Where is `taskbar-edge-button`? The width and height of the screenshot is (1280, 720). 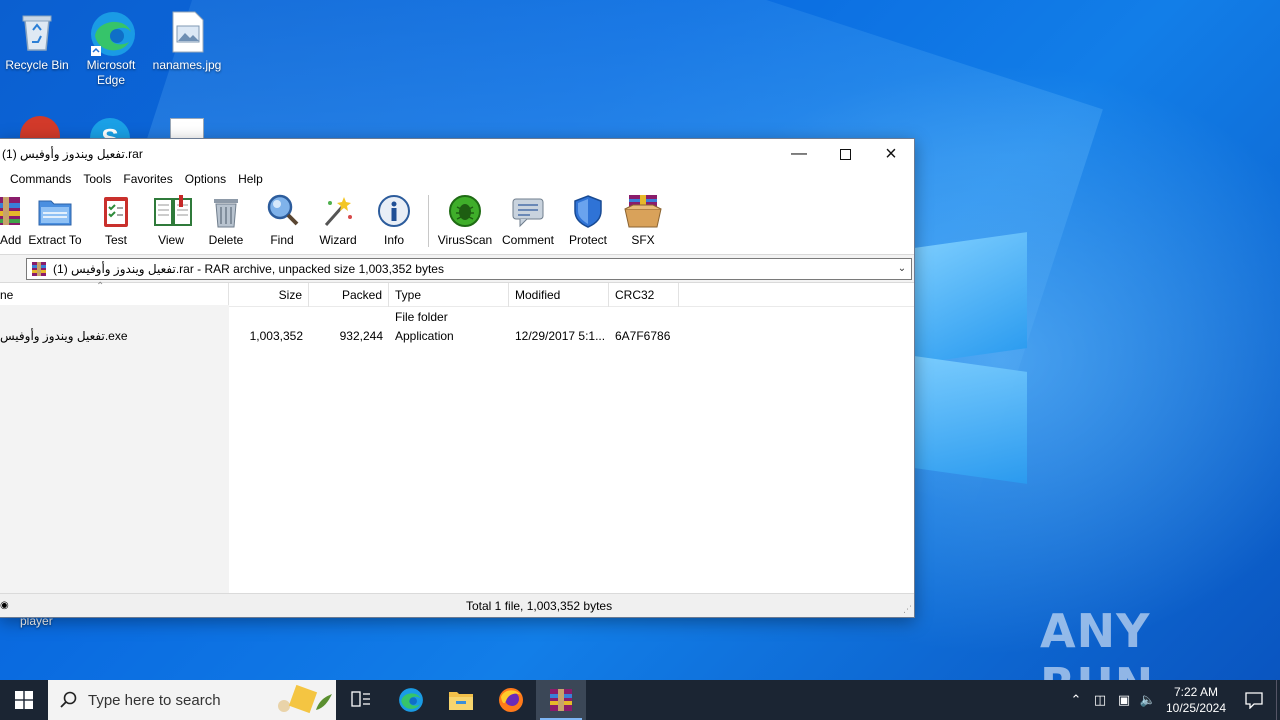
taskbar-edge-button is located at coordinates (411, 700).